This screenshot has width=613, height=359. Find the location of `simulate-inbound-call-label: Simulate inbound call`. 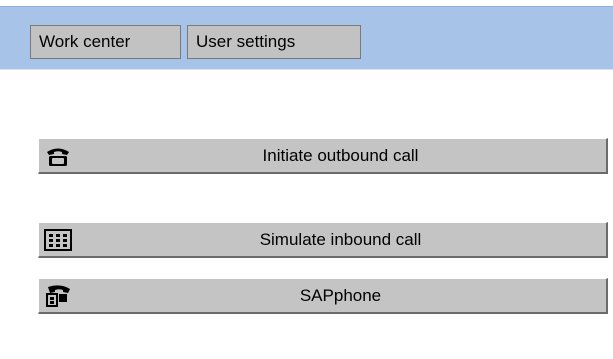

simulate-inbound-call-label: Simulate inbound call is located at coordinates (340, 239).